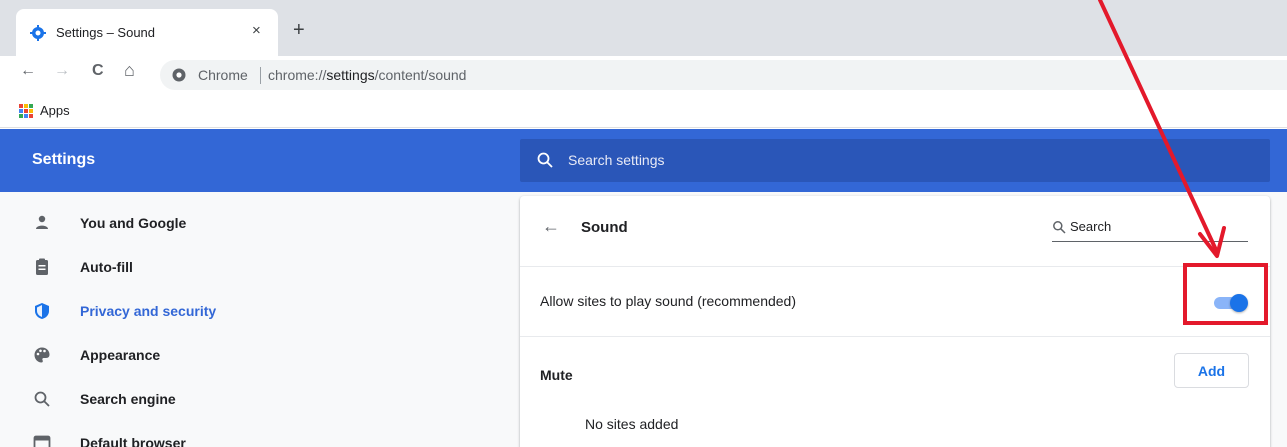 Image resolution: width=1287 pixels, height=447 pixels. Describe the element at coordinates (106, 32) in the screenshot. I see `tab-title: Settings – Sound` at that location.